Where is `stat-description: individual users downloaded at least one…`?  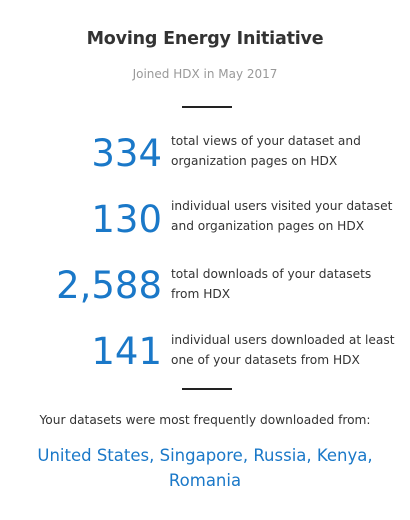 stat-description: individual users downloaded at least one… is located at coordinates (283, 350).